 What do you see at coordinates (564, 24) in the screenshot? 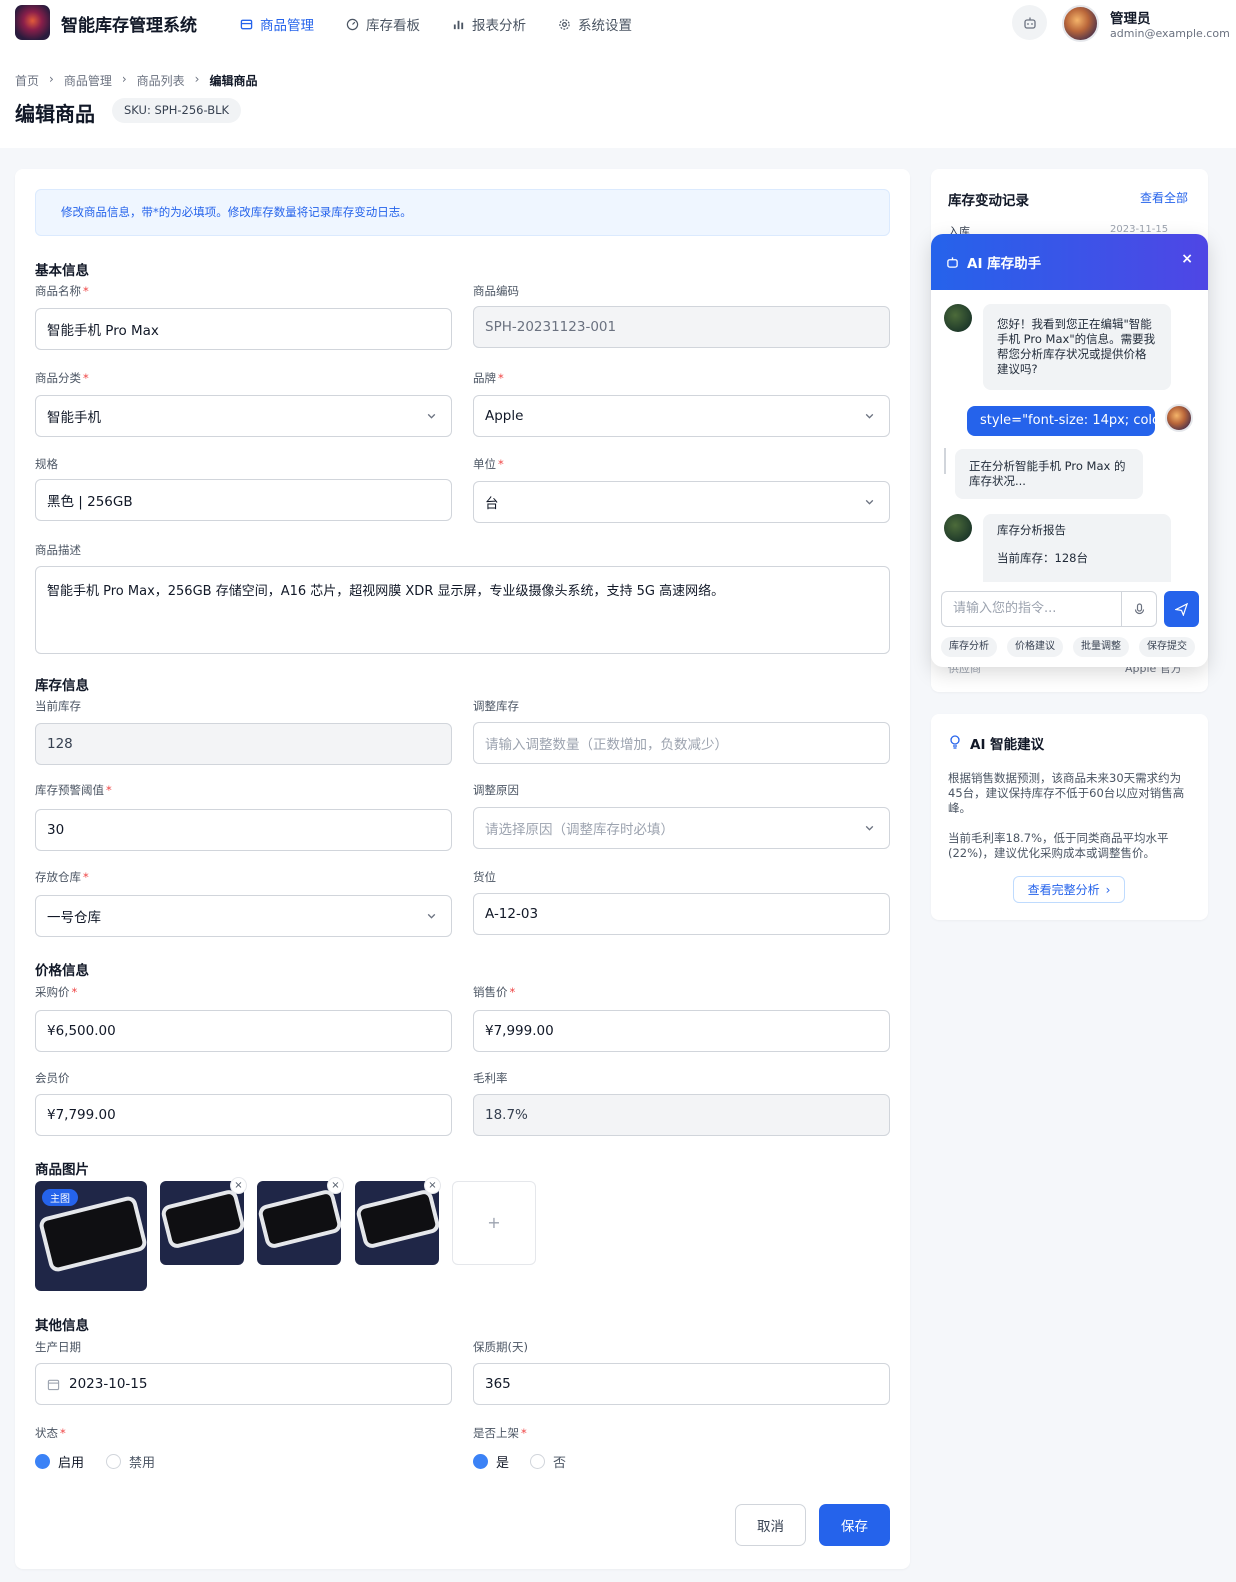
I see `gear-icon` at bounding box center [564, 24].